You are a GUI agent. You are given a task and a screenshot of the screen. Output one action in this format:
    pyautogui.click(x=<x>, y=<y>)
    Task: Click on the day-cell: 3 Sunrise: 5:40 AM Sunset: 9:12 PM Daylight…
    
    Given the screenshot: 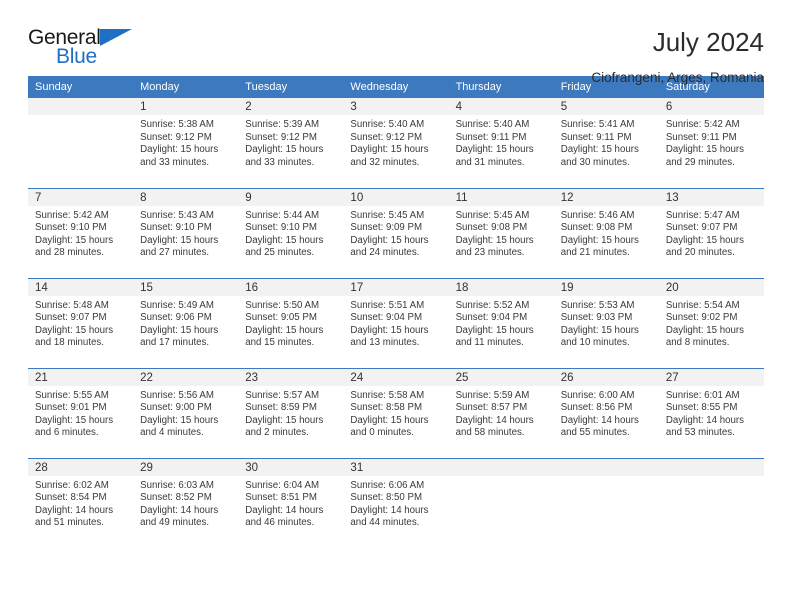 What is the action you would take?
    pyautogui.click(x=396, y=143)
    